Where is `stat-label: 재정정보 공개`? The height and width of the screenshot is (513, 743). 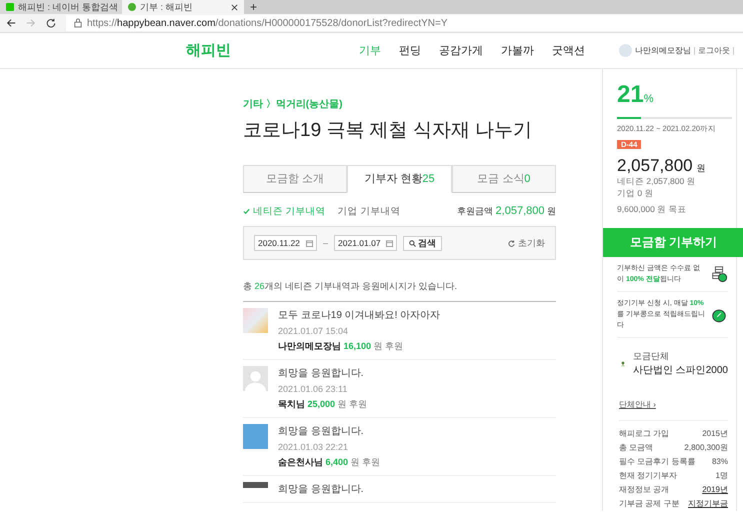 stat-label: 재정정보 공개 is located at coordinates (644, 490).